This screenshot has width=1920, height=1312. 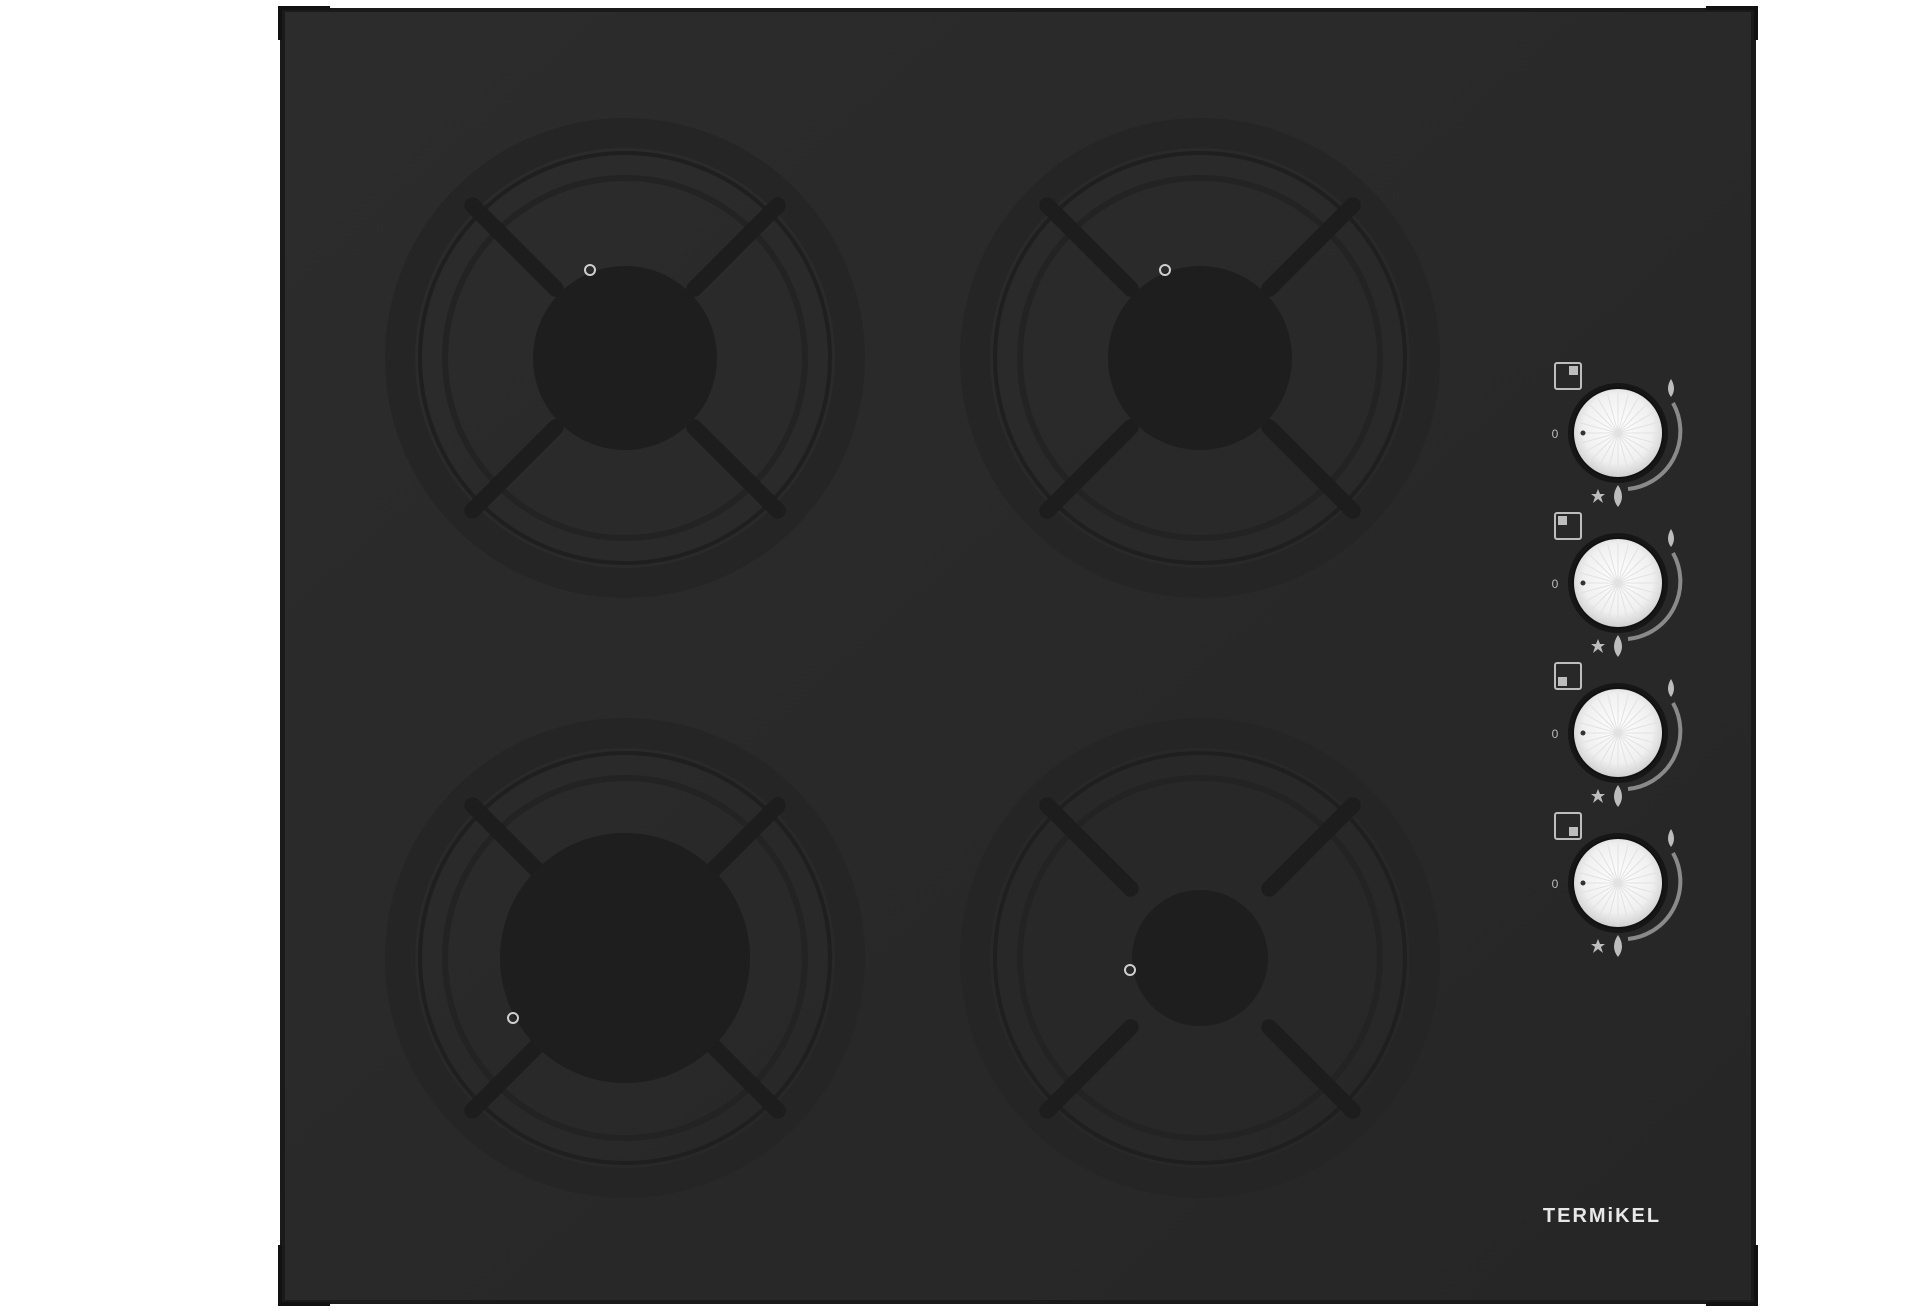 What do you see at coordinates (1602, 1216) in the screenshot?
I see `brand-logo: TERMiKEL` at bounding box center [1602, 1216].